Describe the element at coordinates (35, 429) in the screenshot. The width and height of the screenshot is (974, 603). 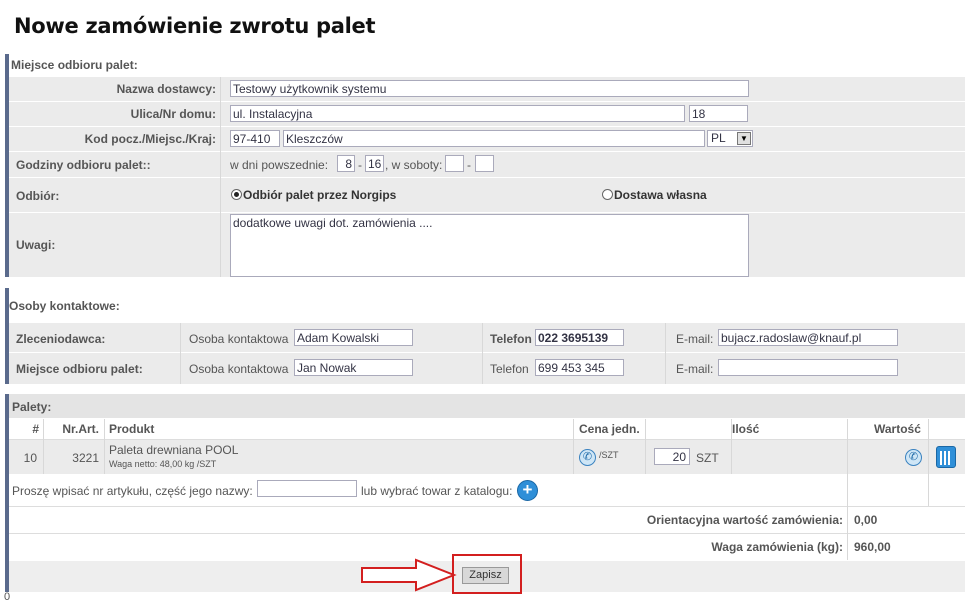
I see `col-num: #` at that location.